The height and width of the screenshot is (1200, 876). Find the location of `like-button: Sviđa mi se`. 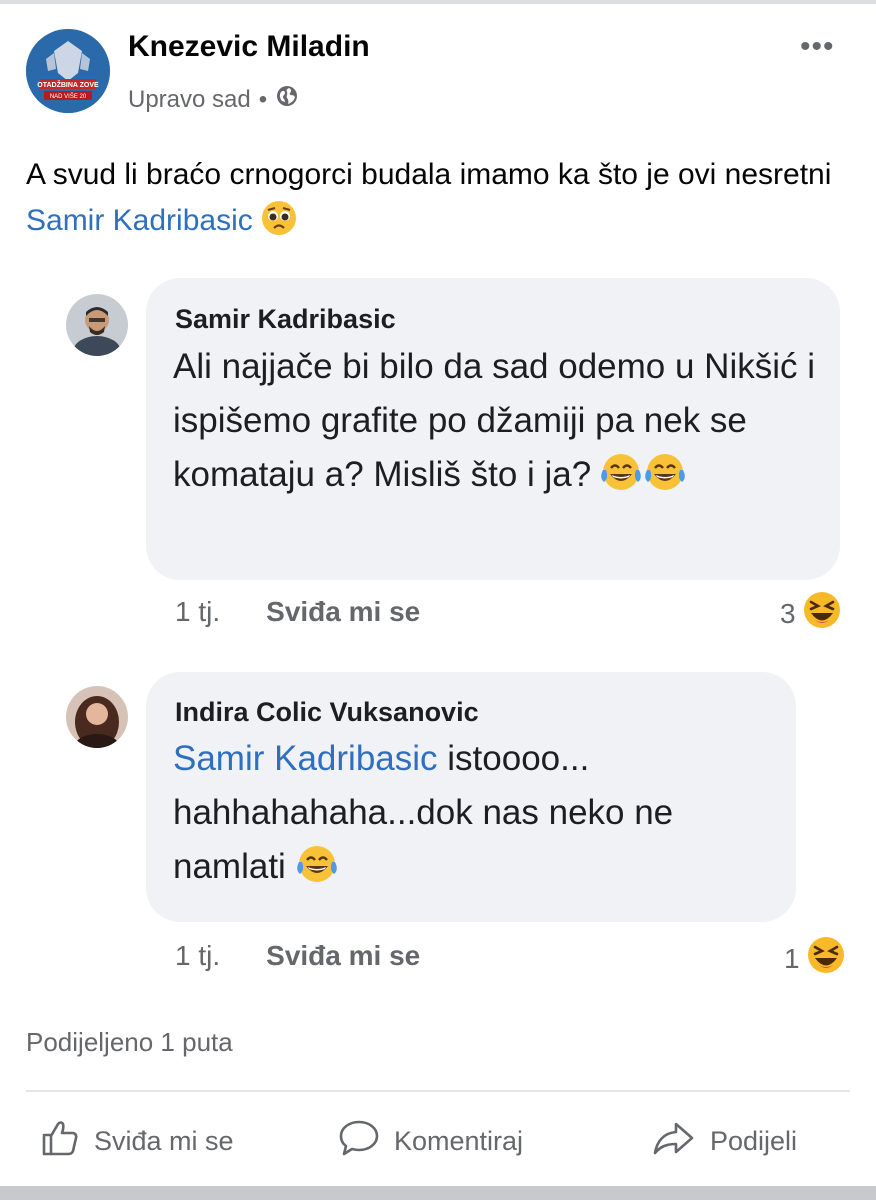

like-button: Sviđa mi se is located at coordinates (137, 1141).